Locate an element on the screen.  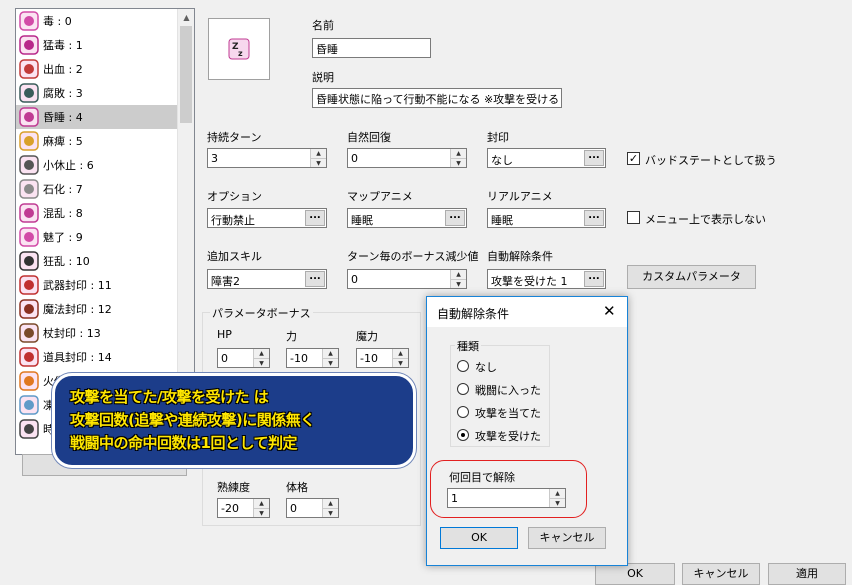
callout-line-3: 戦闘中の命中回数は1回として判定 is located at coordinates (184, 443).